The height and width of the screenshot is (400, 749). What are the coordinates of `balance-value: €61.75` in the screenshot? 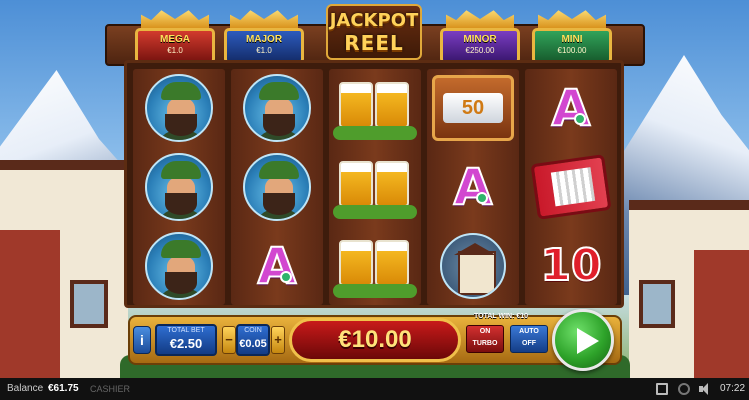 It's located at (63, 388).